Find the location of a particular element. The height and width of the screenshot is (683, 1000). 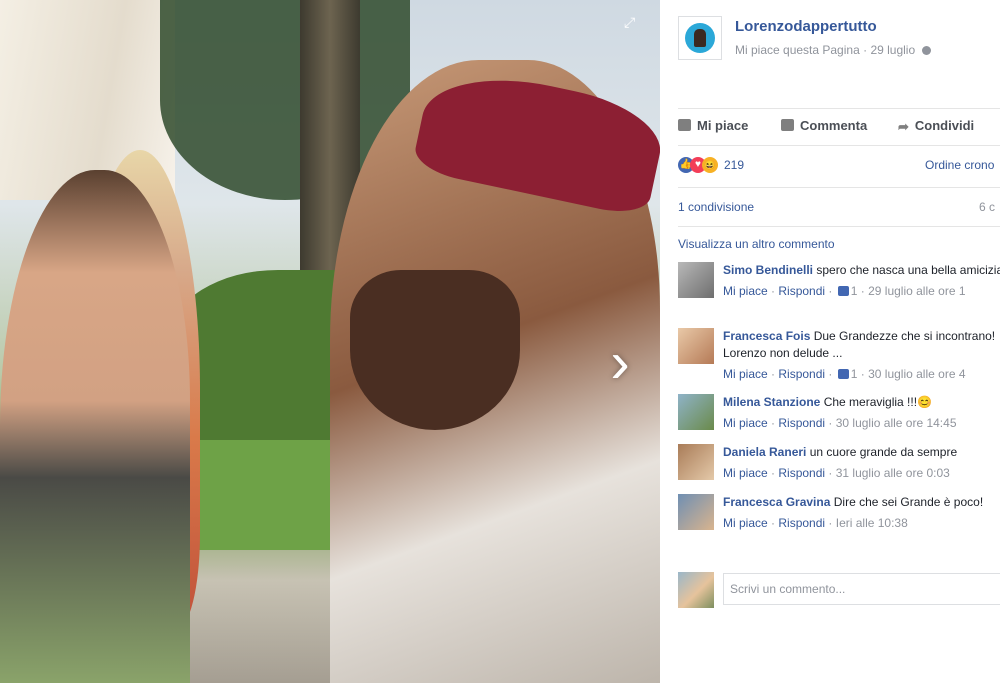

comment-author: Simo Bendinelli is located at coordinates (768, 270).